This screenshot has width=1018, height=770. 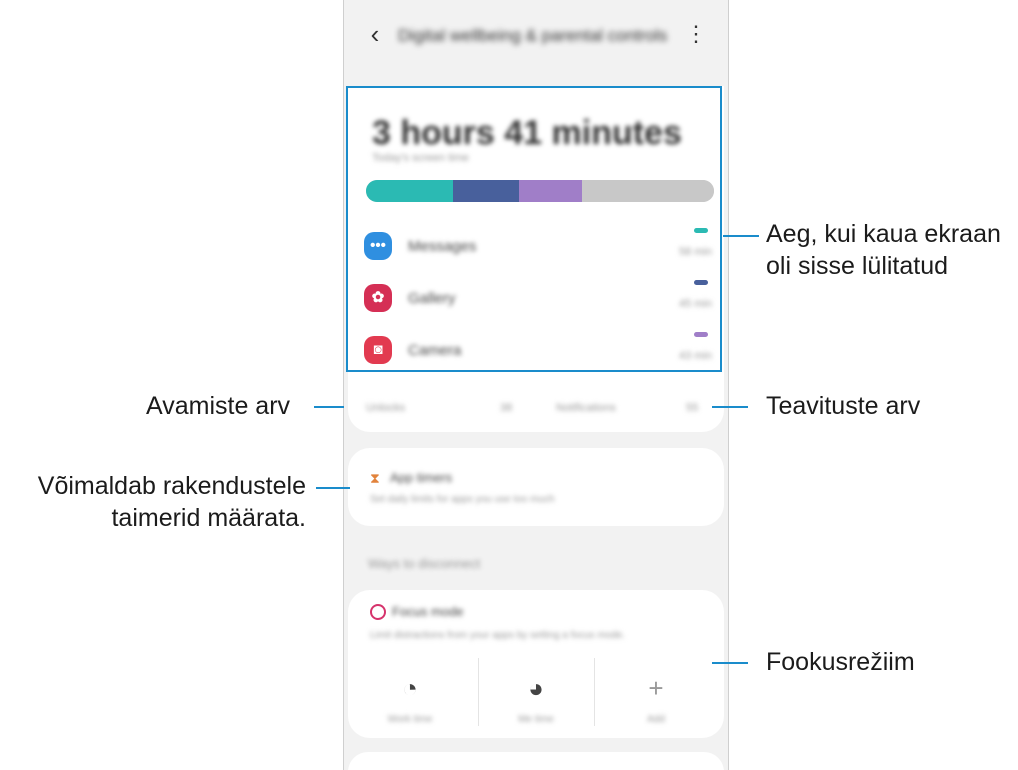 What do you see at coordinates (883, 234) in the screenshot?
I see `callout-screen-time-line1: Aeg, kui kaua ekraan` at bounding box center [883, 234].